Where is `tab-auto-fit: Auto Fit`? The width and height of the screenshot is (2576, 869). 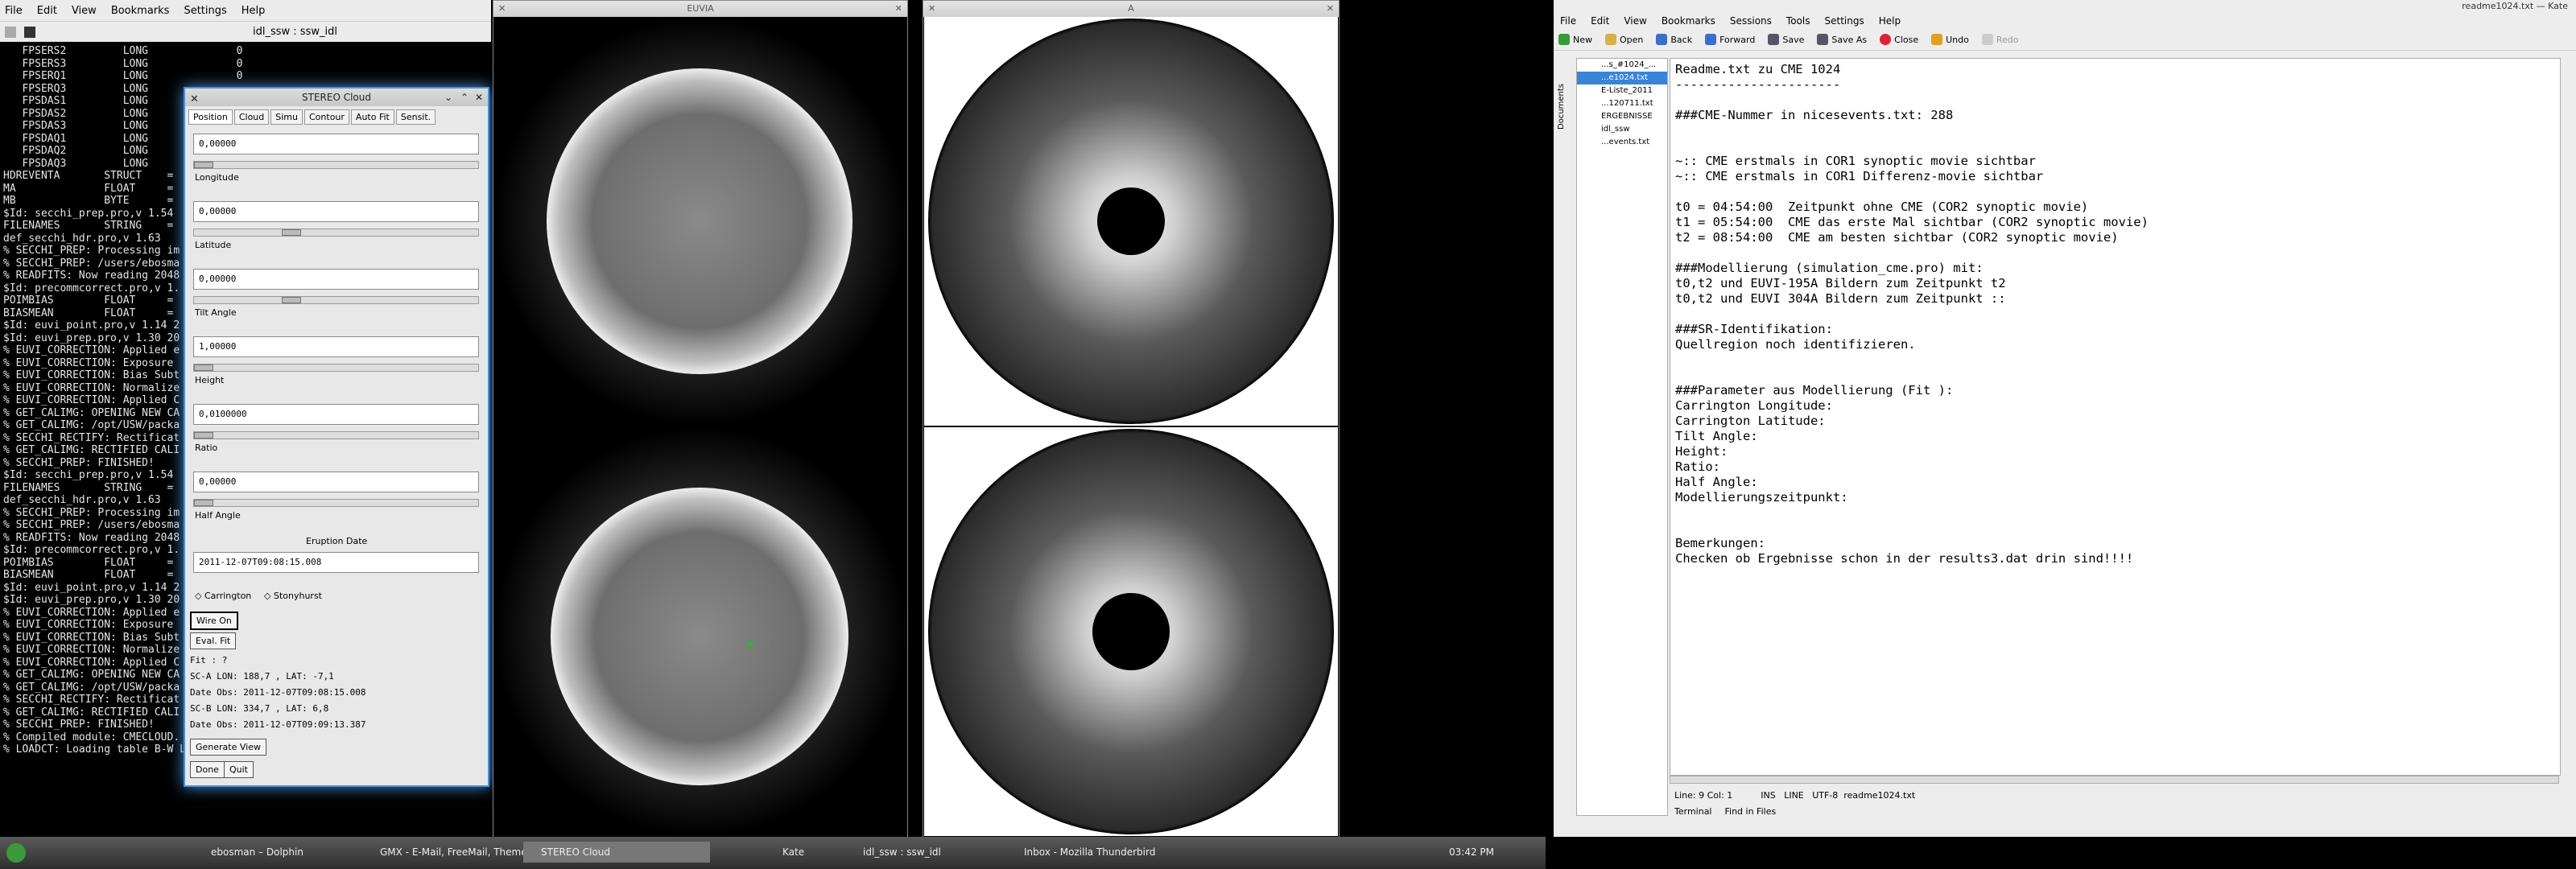
tab-auto-fit: Auto Fit is located at coordinates (372, 117).